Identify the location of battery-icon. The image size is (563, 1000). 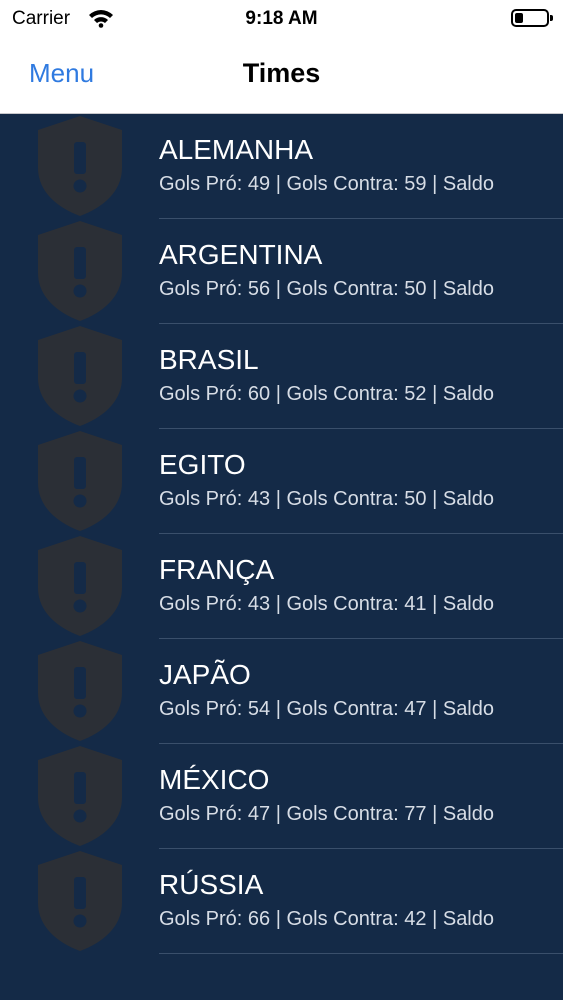
(532, 18).